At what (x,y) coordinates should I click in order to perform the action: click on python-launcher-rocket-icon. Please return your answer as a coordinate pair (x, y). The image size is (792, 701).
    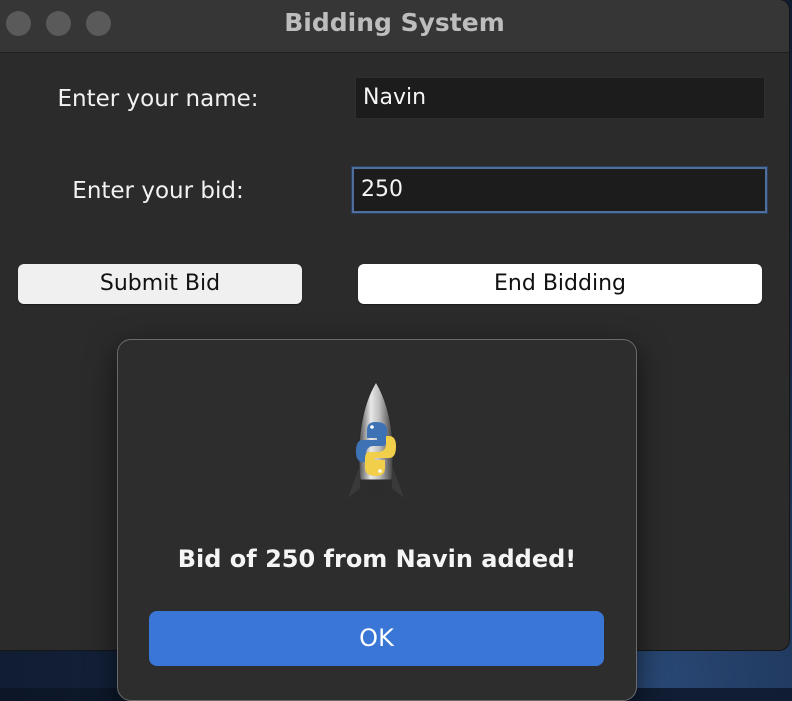
    Looking at the image, I should click on (376, 440).